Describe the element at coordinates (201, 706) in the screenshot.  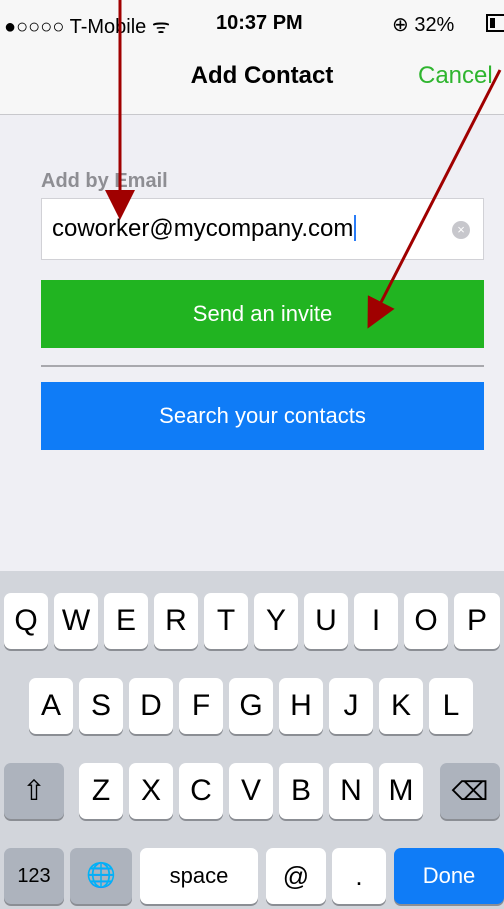
I see `key-f: F` at that location.